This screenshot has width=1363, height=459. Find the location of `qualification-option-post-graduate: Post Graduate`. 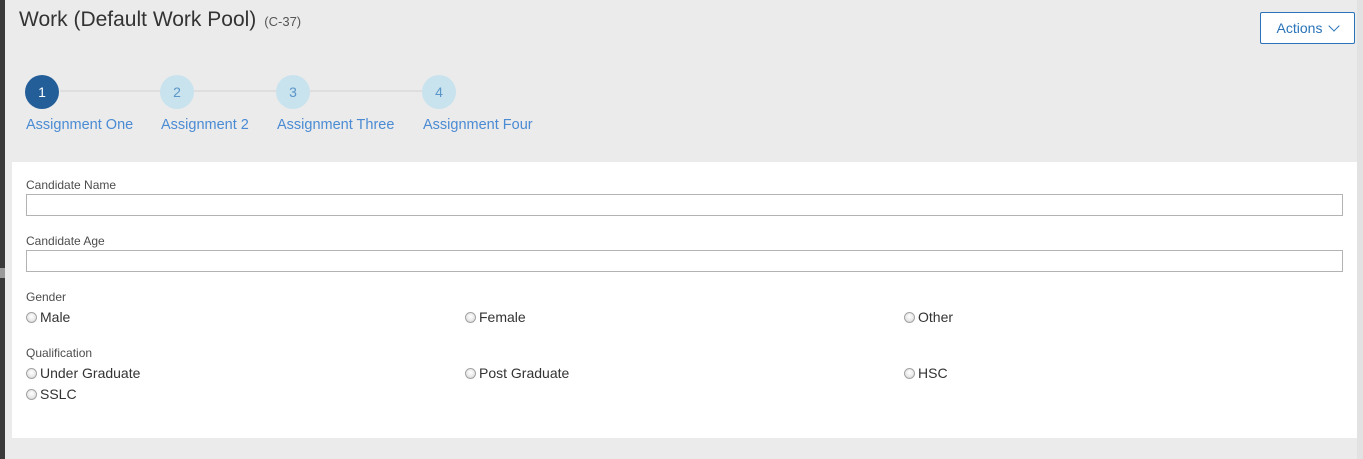

qualification-option-post-graduate: Post Graduate is located at coordinates (517, 373).